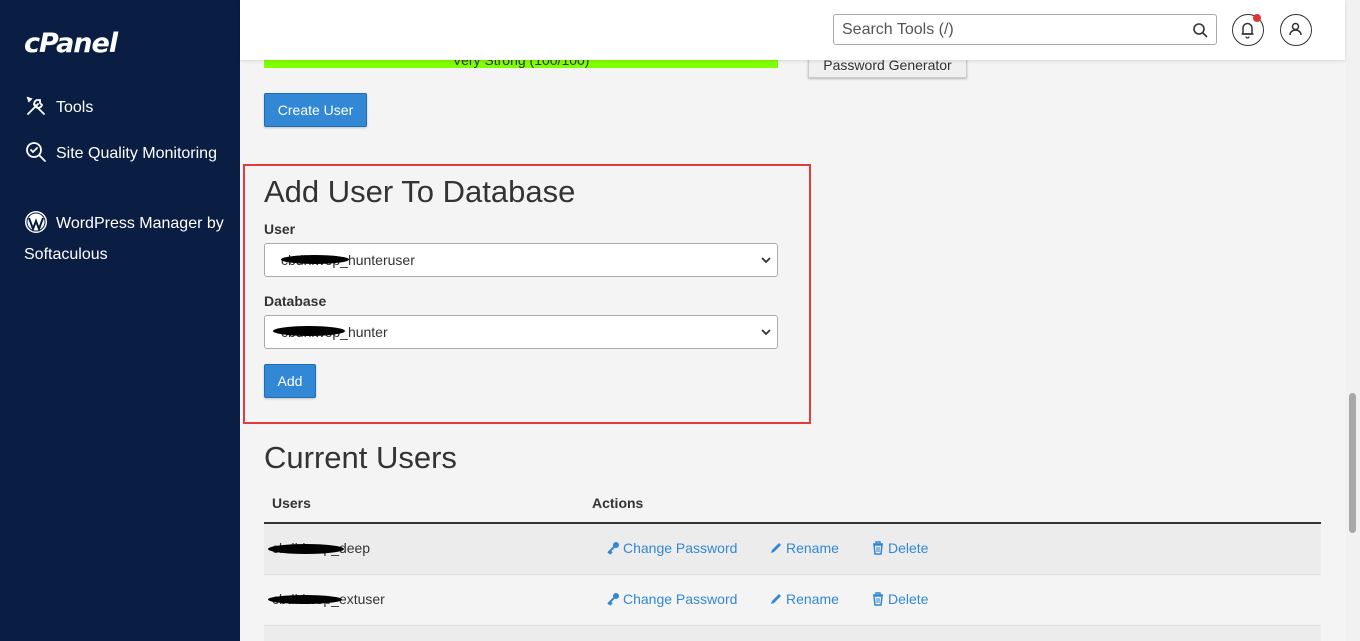 The width and height of the screenshot is (1360, 641). What do you see at coordinates (1352, 463) in the screenshot?
I see `scrollbar-thumb` at bounding box center [1352, 463].